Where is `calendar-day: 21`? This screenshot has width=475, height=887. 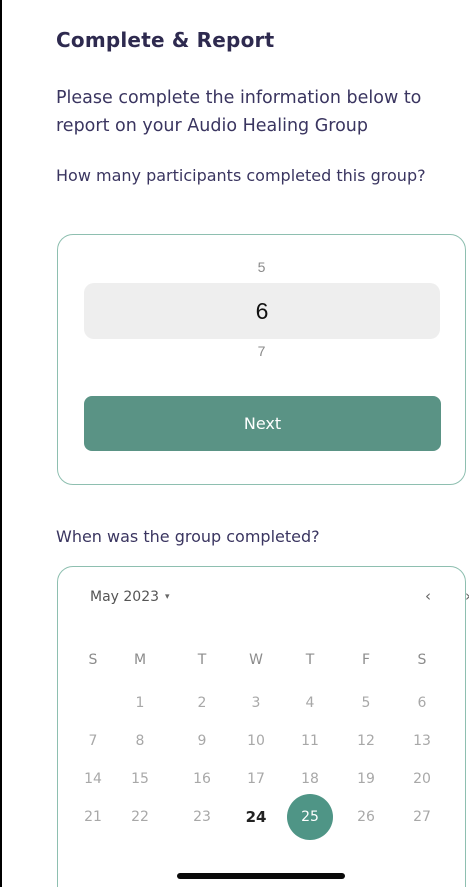 calendar-day: 21 is located at coordinates (93, 817).